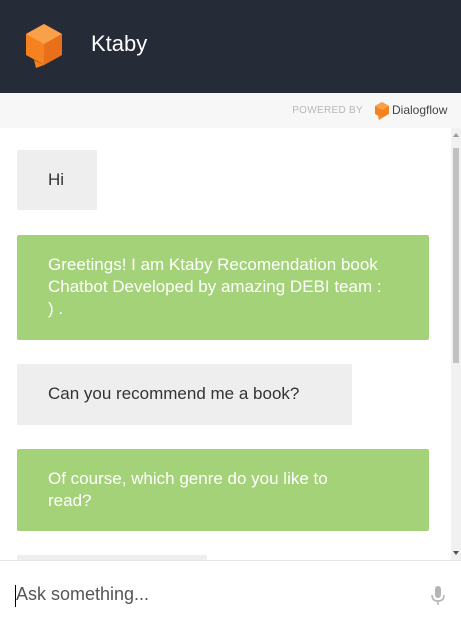 The image size is (461, 623). What do you see at coordinates (44, 46) in the screenshot?
I see `dialogflow-cube-icon` at bounding box center [44, 46].